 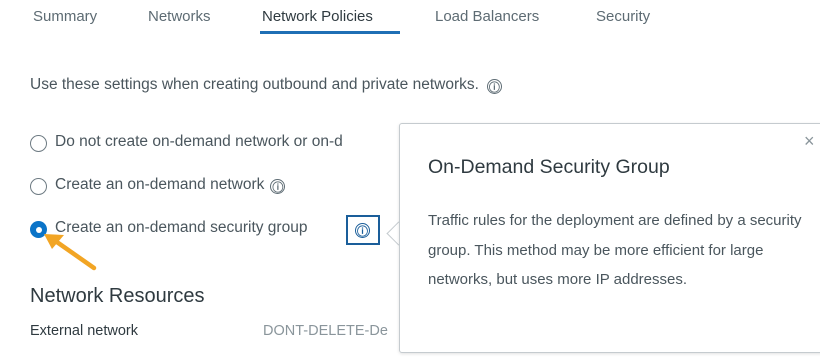 I want to click on arrow-icon, so click(x=70, y=252).